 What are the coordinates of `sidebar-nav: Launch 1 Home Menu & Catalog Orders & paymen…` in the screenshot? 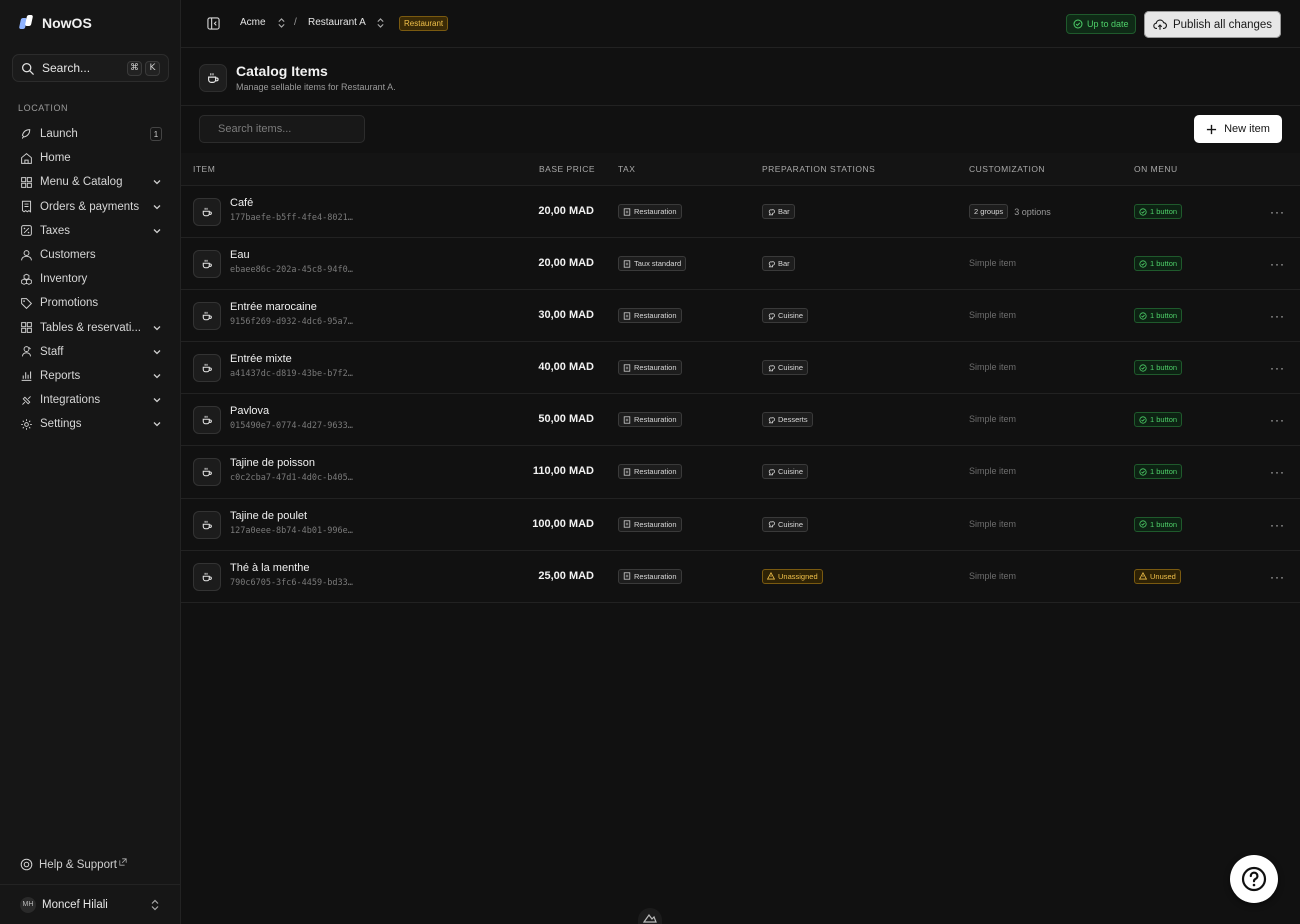 It's located at (91, 279).